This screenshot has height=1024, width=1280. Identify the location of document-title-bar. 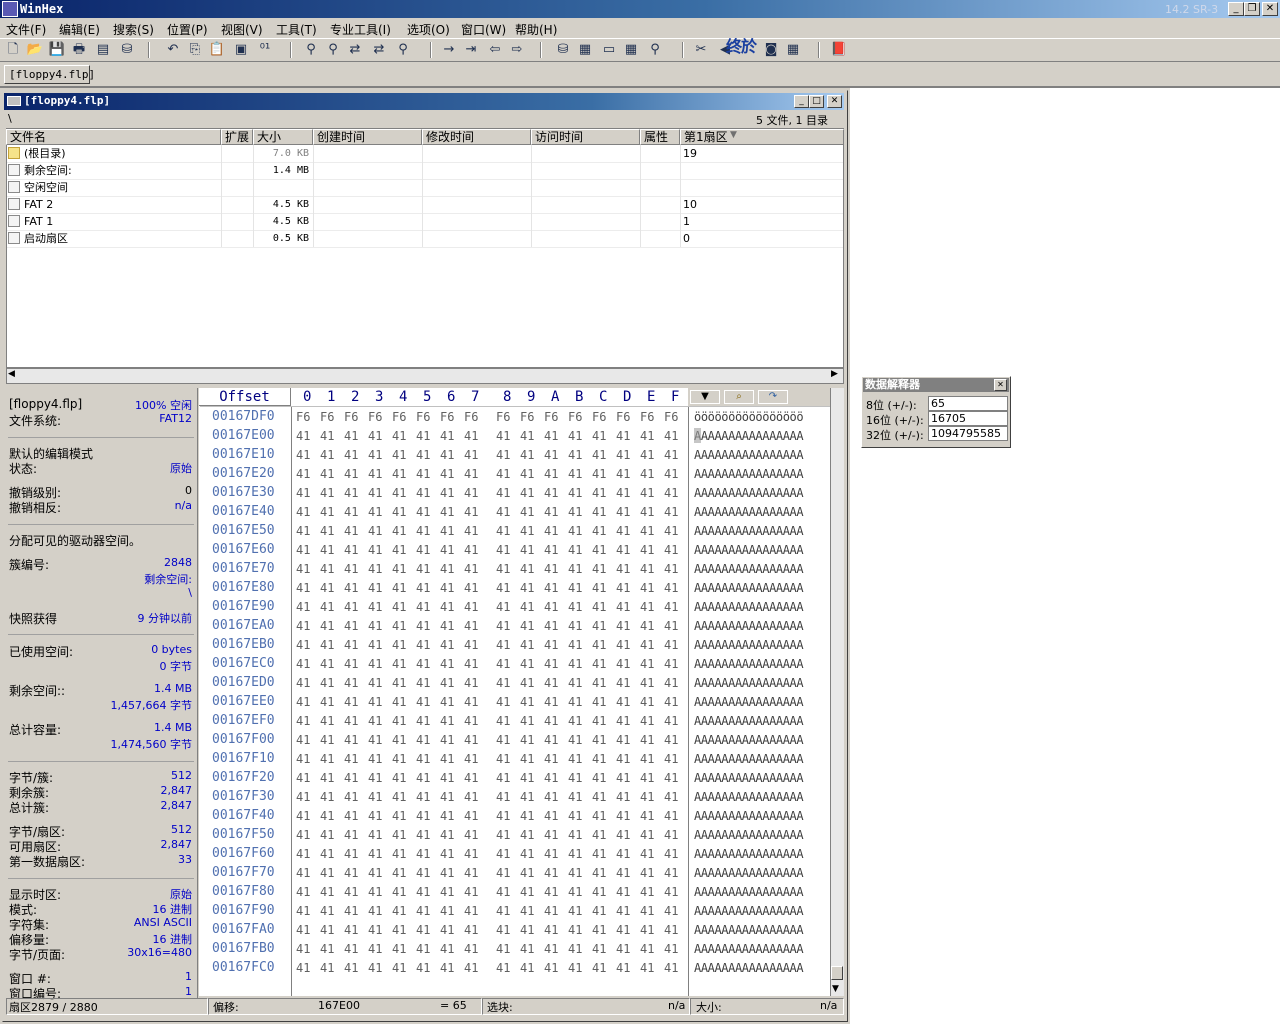
(424, 101).